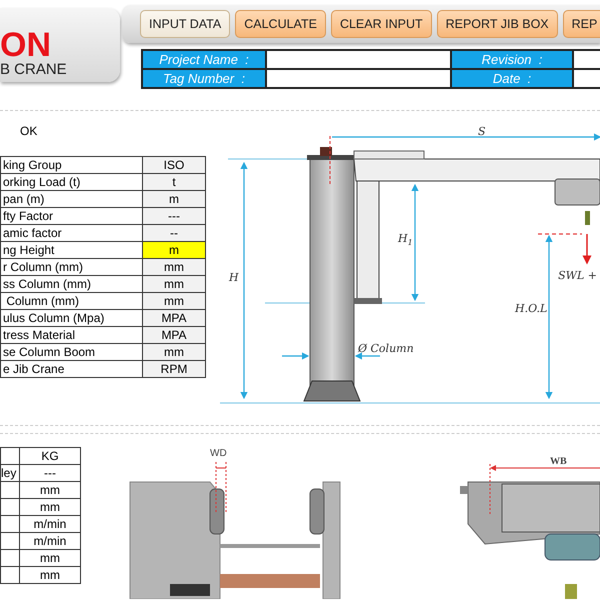  Describe the element at coordinates (71, 335) in the screenshot. I see `table-cell: tress Material` at that location.